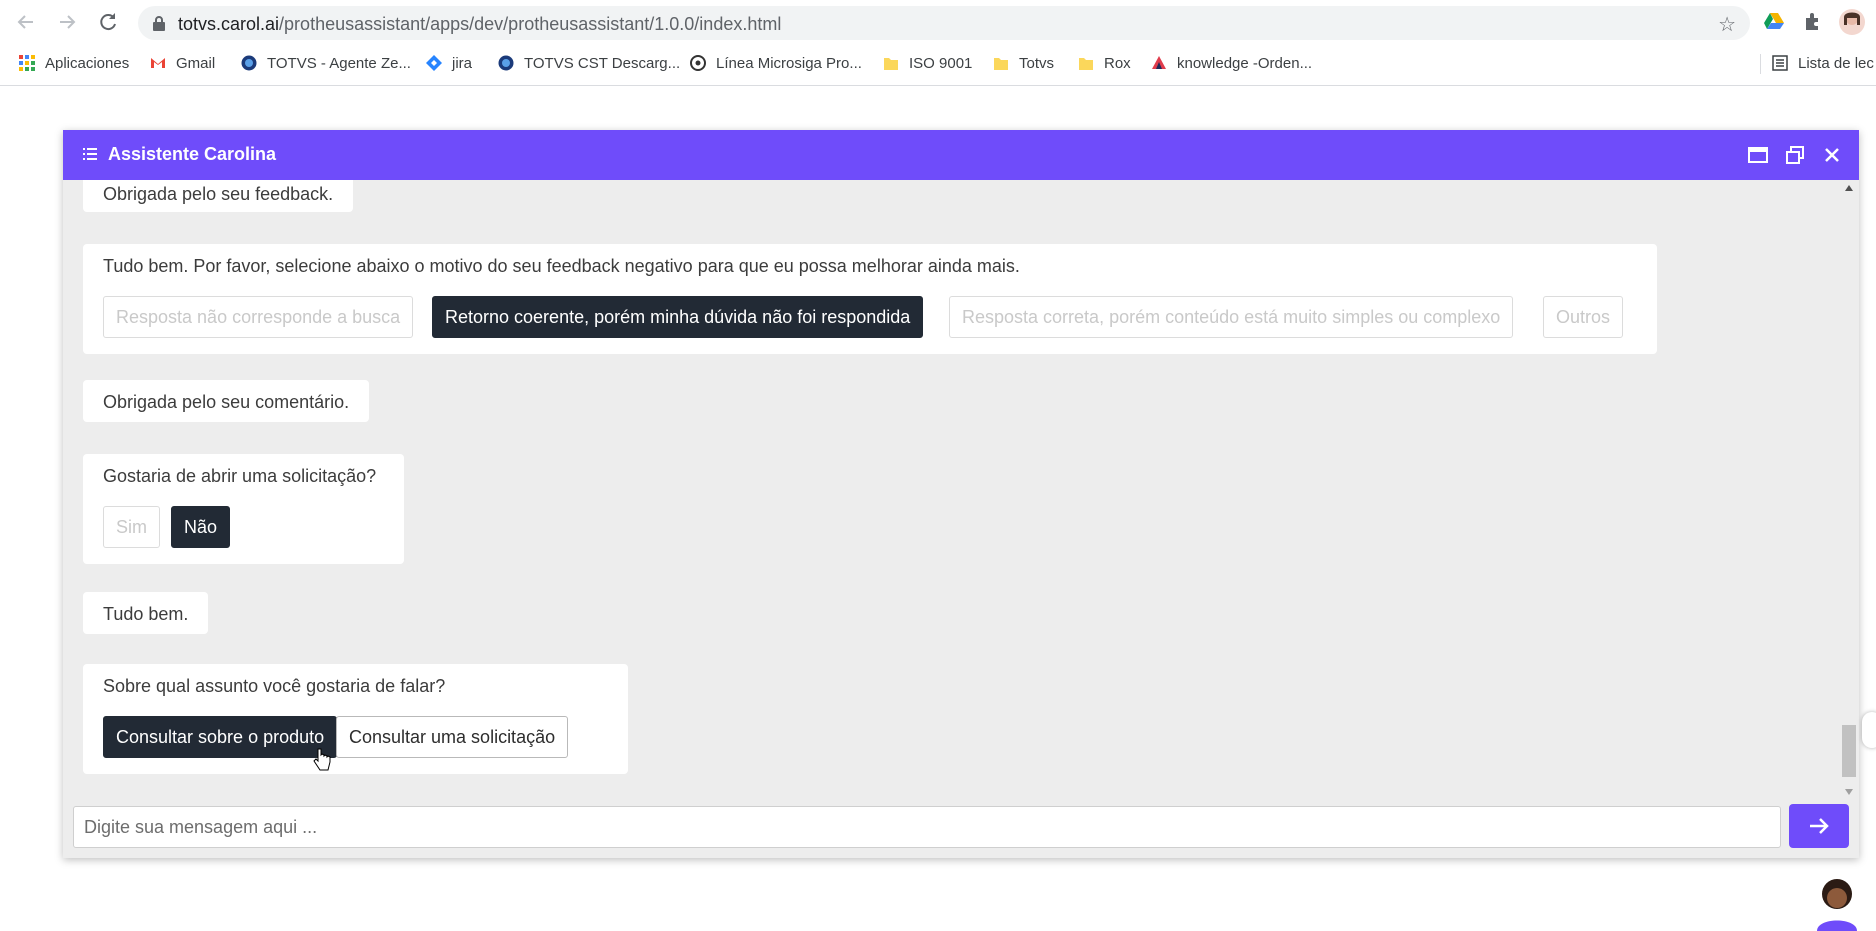 This screenshot has width=1876, height=931. Describe the element at coordinates (1849, 490) in the screenshot. I see `chat-scrollbar` at that location.